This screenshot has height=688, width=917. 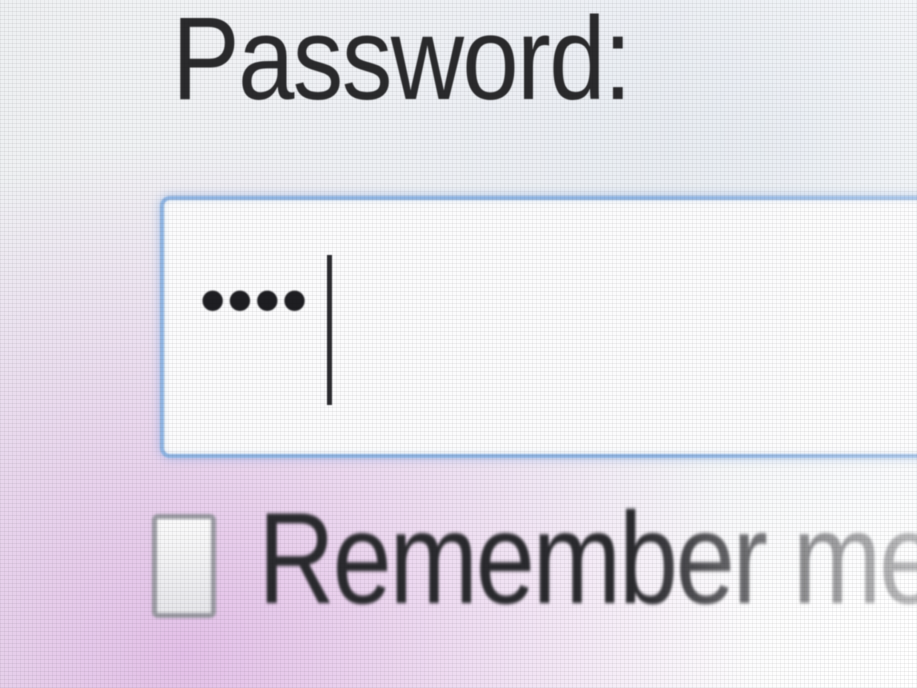 What do you see at coordinates (184, 566) in the screenshot?
I see `remember-me-checkbox` at bounding box center [184, 566].